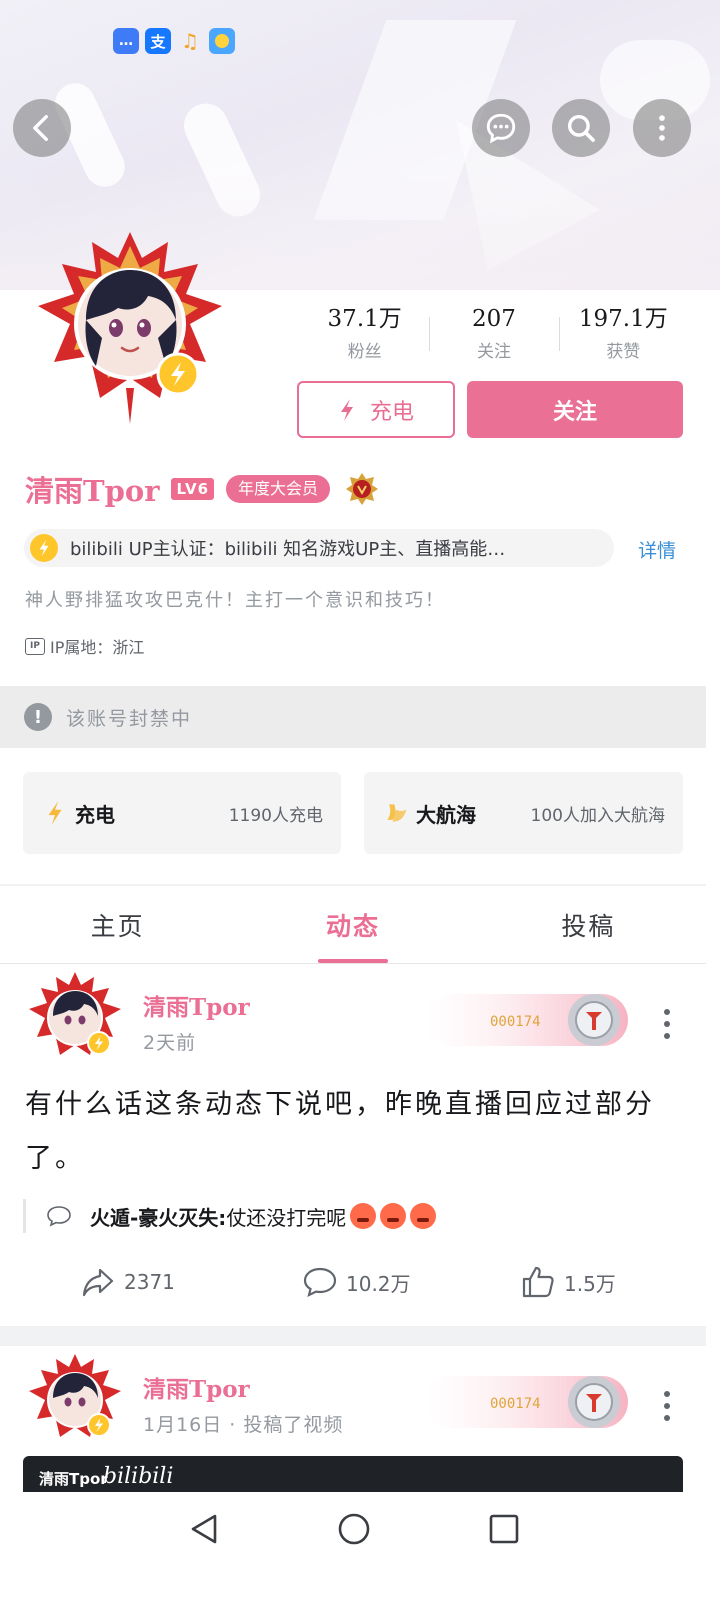  I want to click on comment-text: 仗还没打完呢, so click(286, 1217).